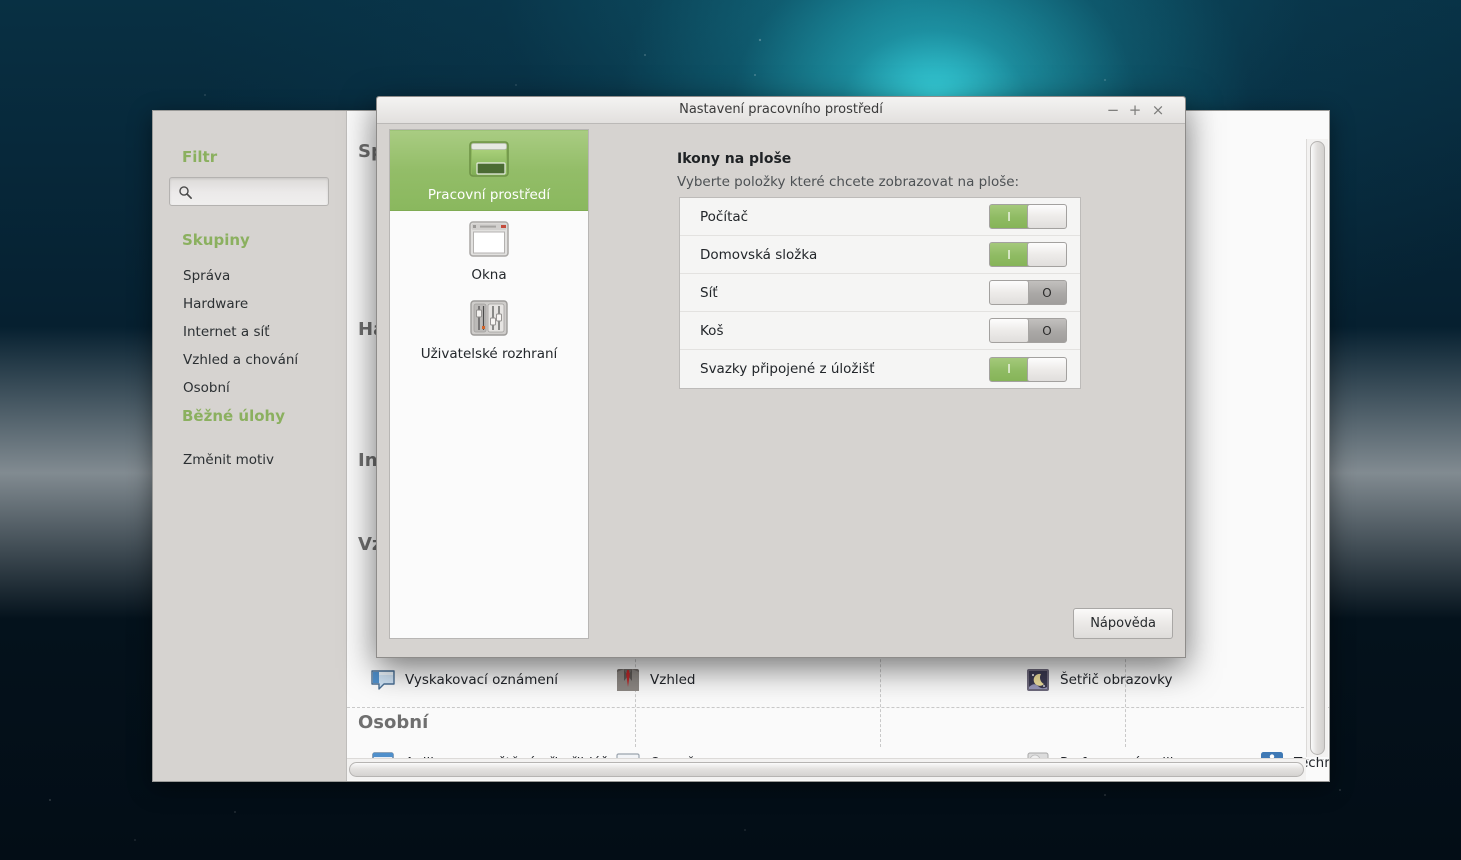  I want to click on nav-item-uzivatelske-rozhrani: Uživatelské rozhraní, so click(489, 329).